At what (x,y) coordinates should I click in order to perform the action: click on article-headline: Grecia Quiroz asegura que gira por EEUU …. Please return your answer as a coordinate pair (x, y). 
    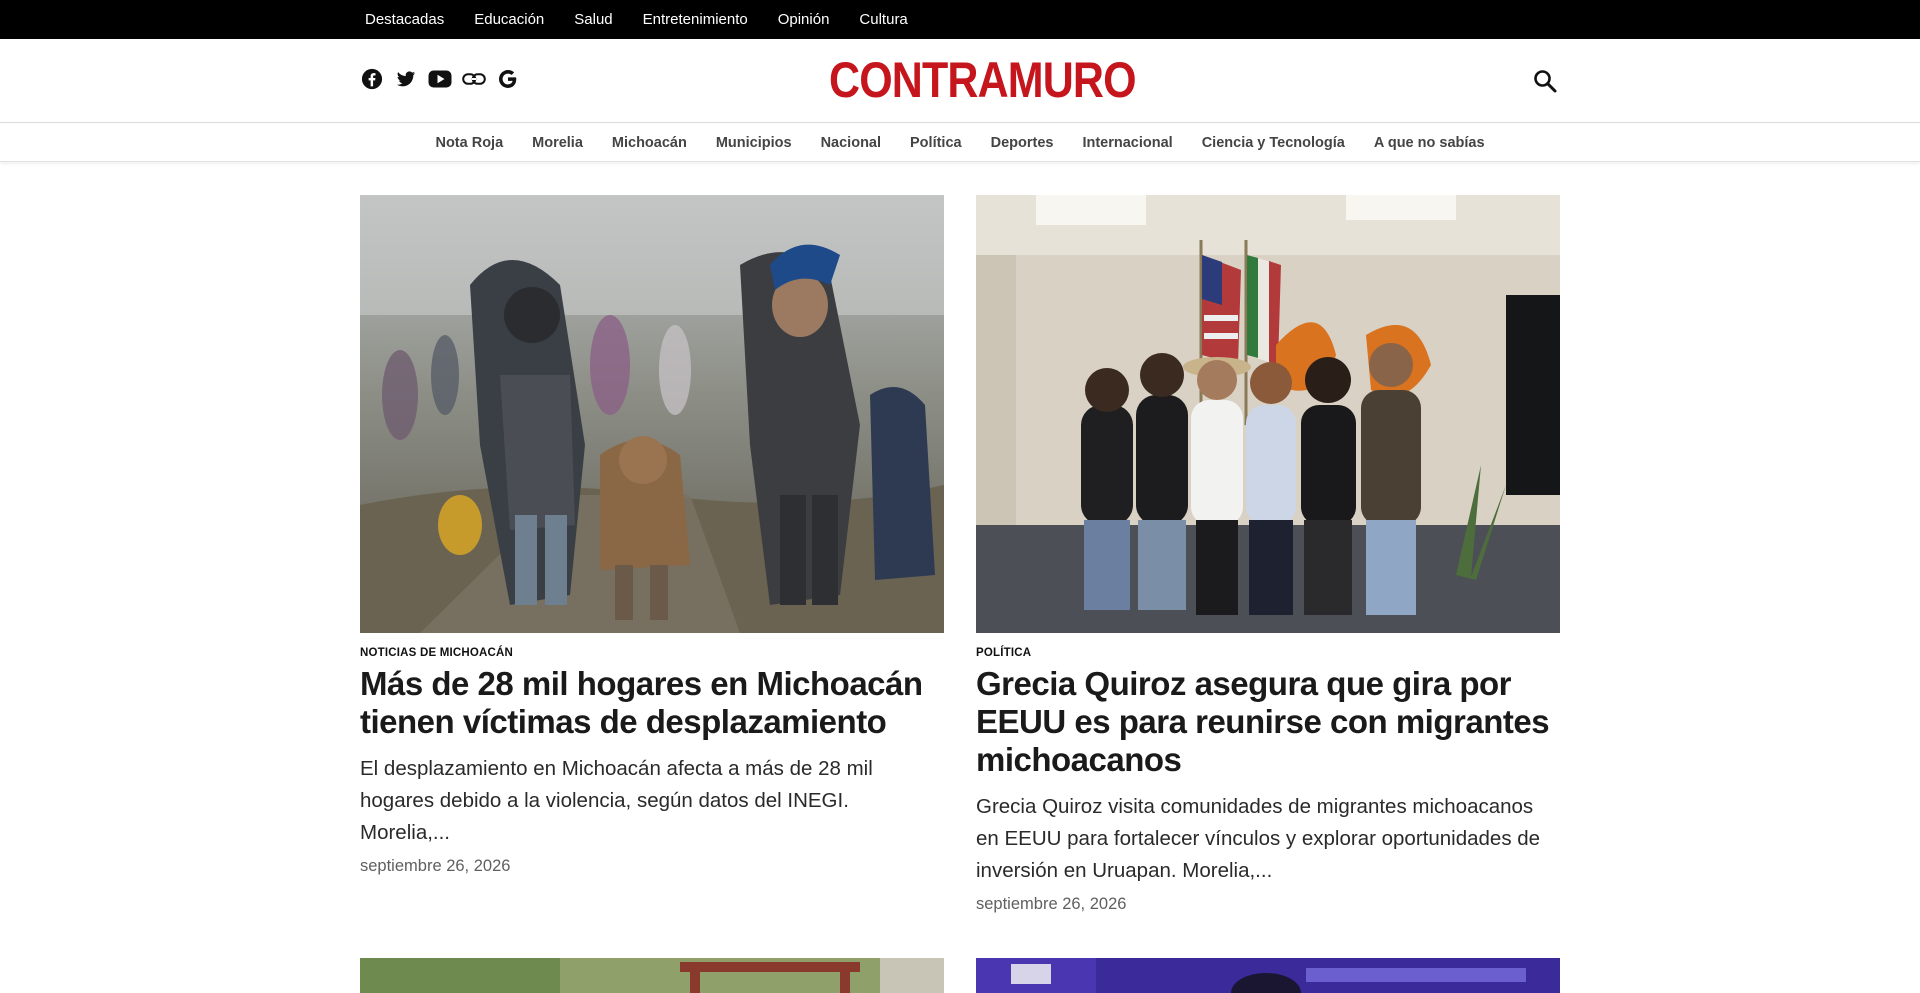
    Looking at the image, I should click on (1268, 722).